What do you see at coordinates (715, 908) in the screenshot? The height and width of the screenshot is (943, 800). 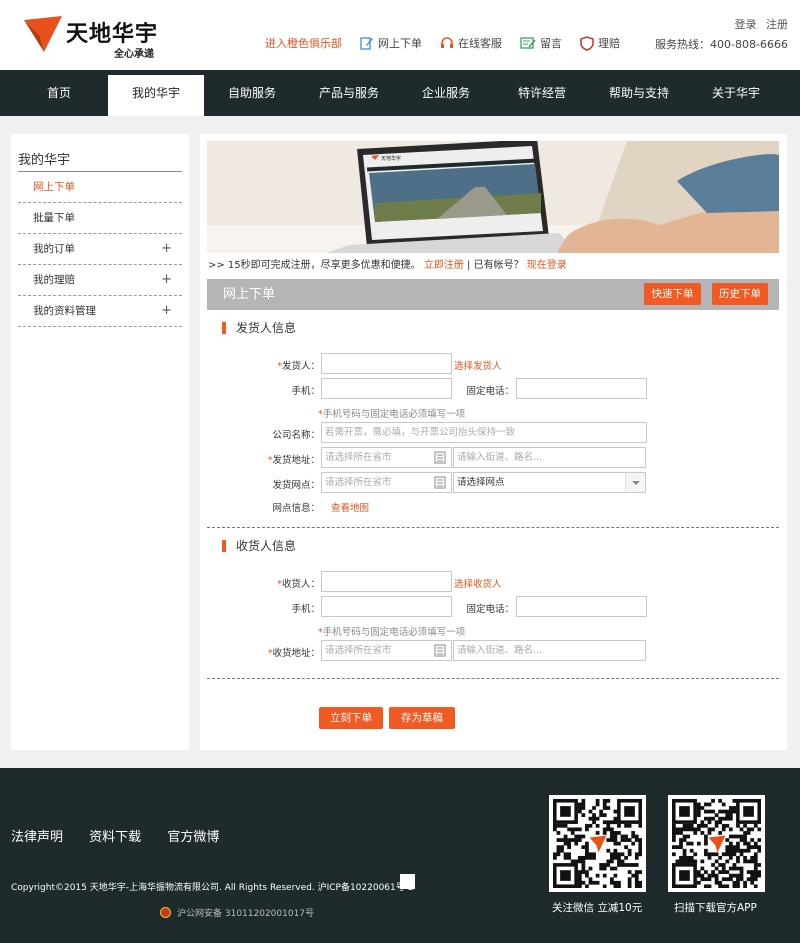 I see `app-qr-label: 扫描下载官方APP` at bounding box center [715, 908].